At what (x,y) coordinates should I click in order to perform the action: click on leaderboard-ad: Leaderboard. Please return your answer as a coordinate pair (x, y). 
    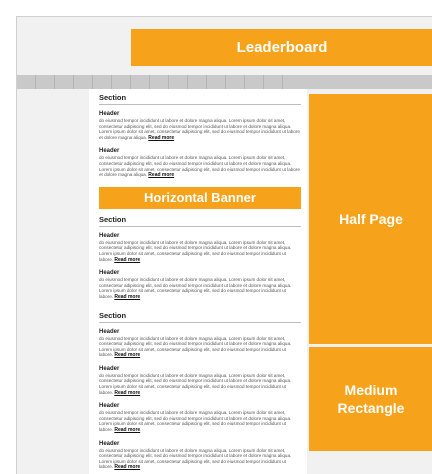
    Looking at the image, I should click on (281, 47).